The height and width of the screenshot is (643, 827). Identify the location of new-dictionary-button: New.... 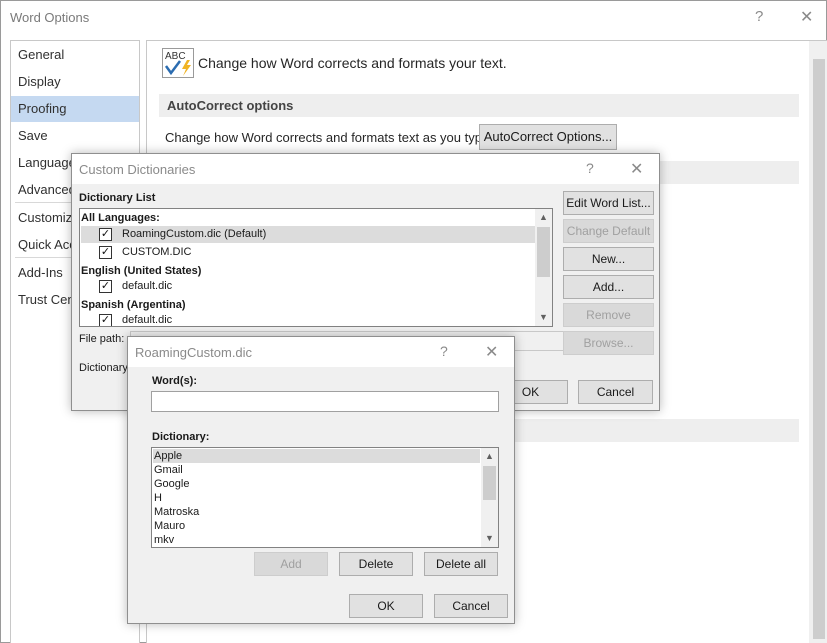
(608, 259).